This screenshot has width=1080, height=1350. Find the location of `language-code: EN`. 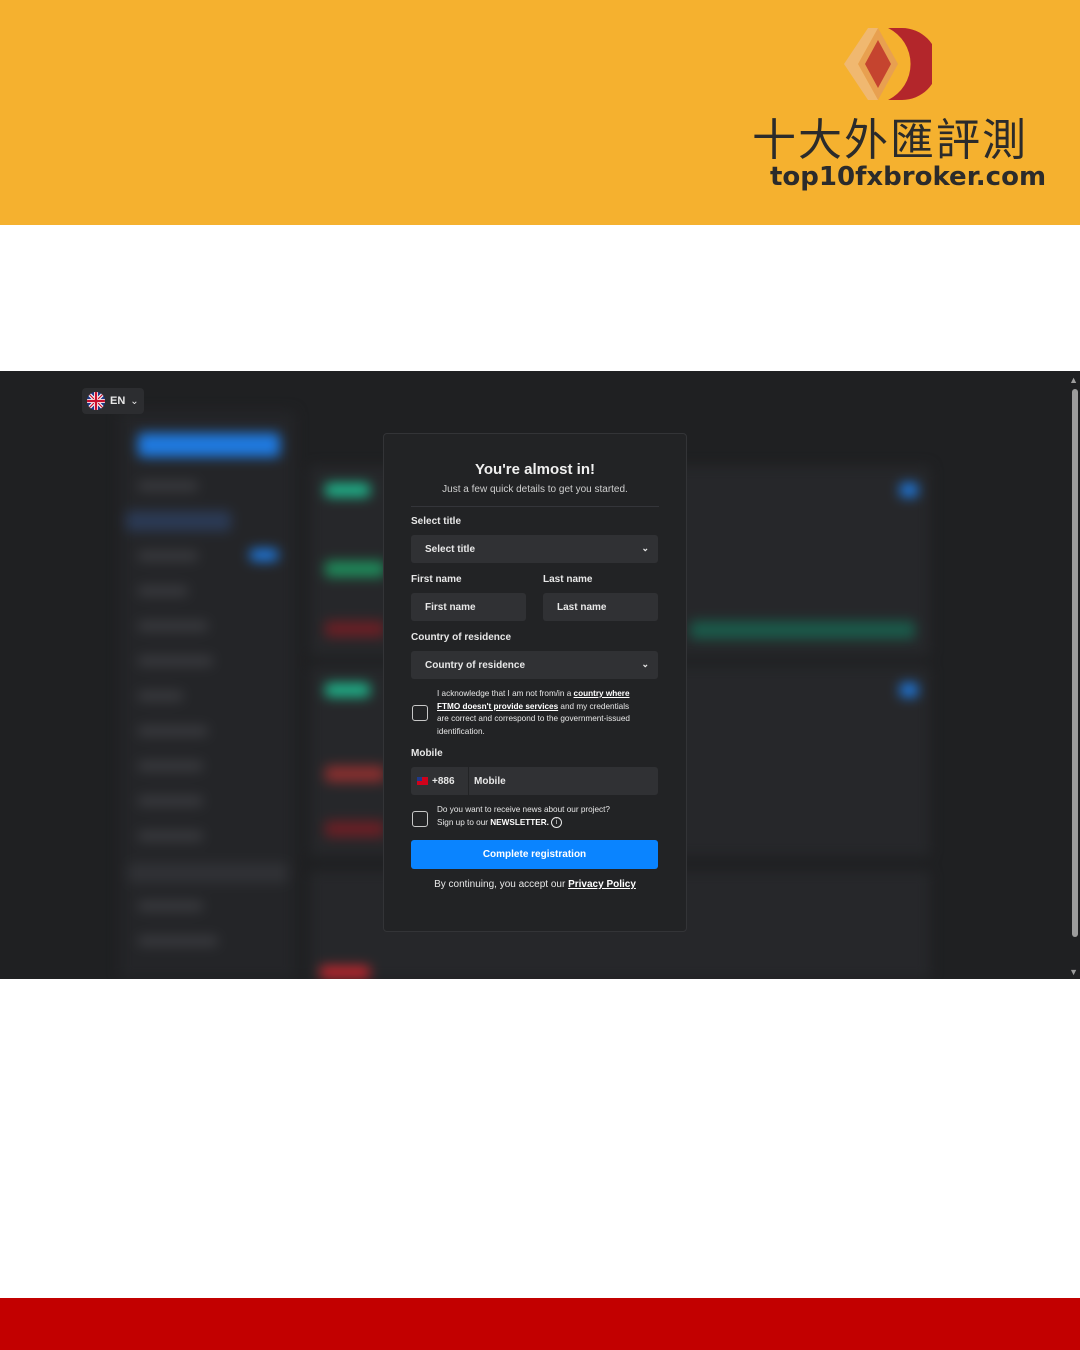

language-code: EN is located at coordinates (118, 401).